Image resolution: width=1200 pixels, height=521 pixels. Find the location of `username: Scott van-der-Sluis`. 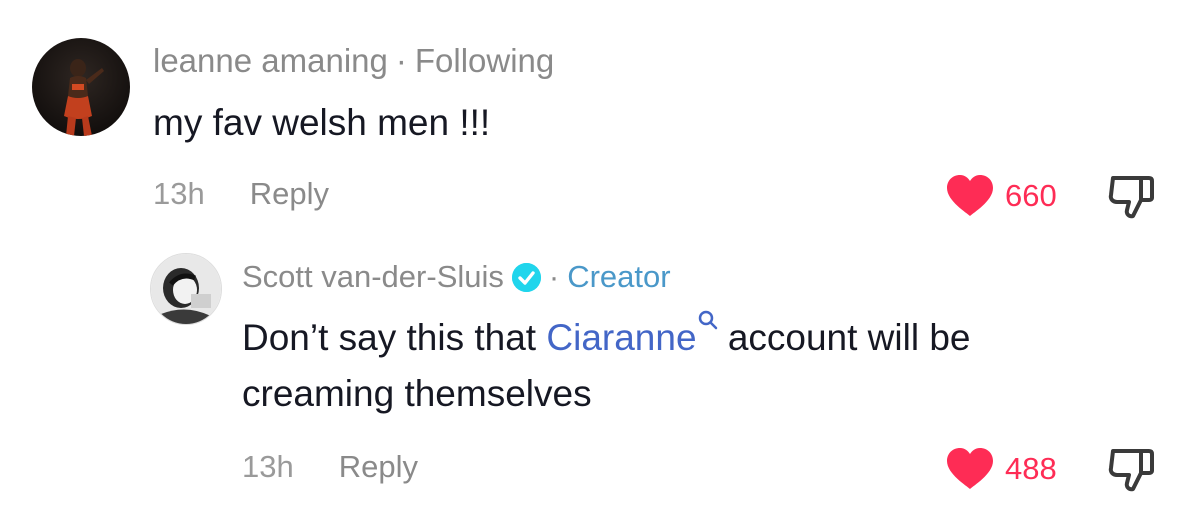

username: Scott van-der-Sluis is located at coordinates (373, 277).